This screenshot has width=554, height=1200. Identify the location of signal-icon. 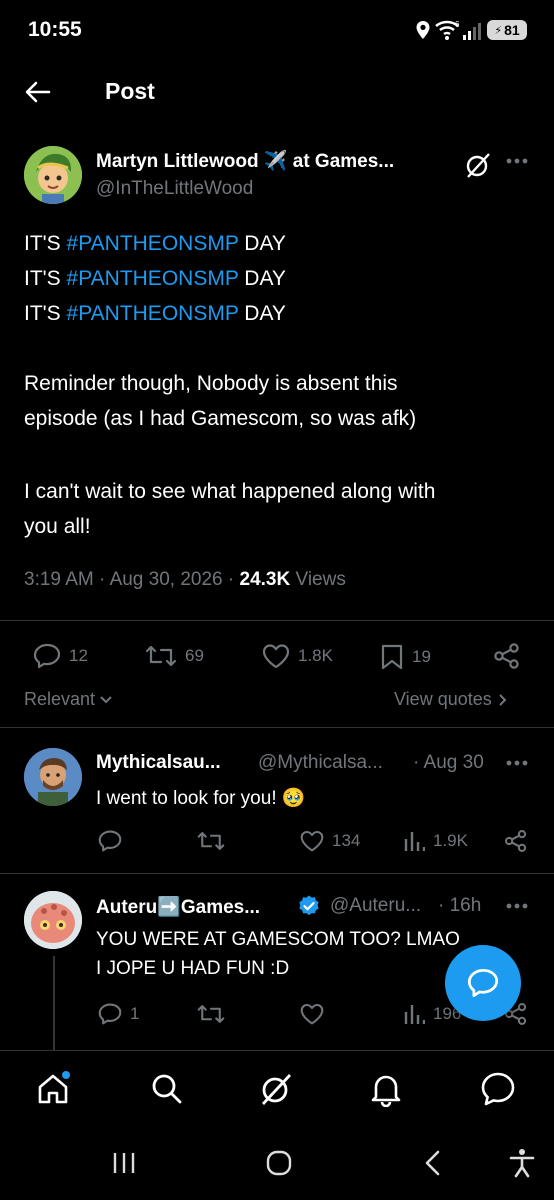
(472, 31).